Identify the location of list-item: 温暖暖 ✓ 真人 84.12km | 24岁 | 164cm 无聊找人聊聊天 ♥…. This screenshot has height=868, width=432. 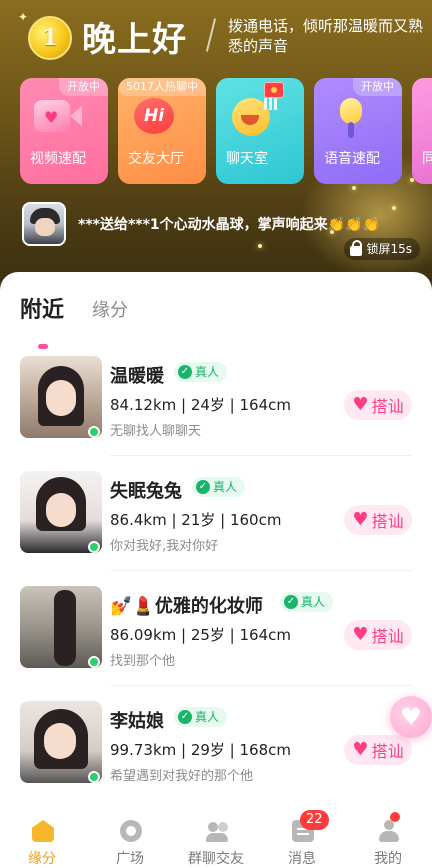
(216, 413).